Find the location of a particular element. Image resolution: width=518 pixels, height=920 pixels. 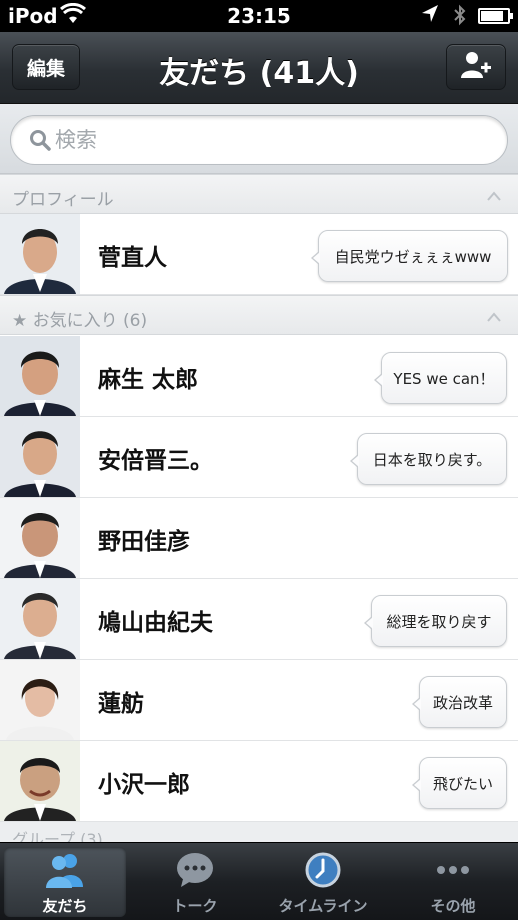

chat-icon is located at coordinates (195, 870).